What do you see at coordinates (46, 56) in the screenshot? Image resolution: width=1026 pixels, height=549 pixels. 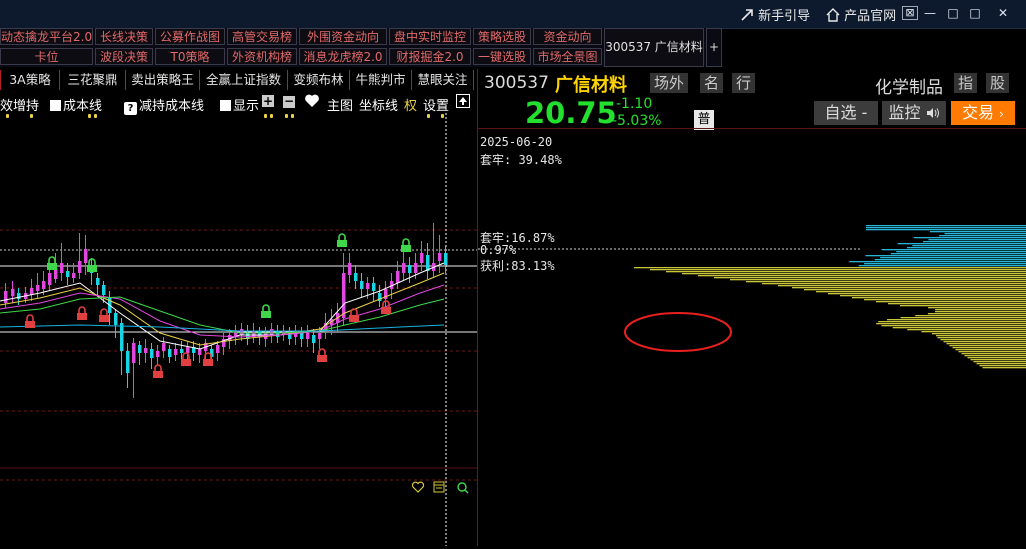 I see `module-button: 卡位` at bounding box center [46, 56].